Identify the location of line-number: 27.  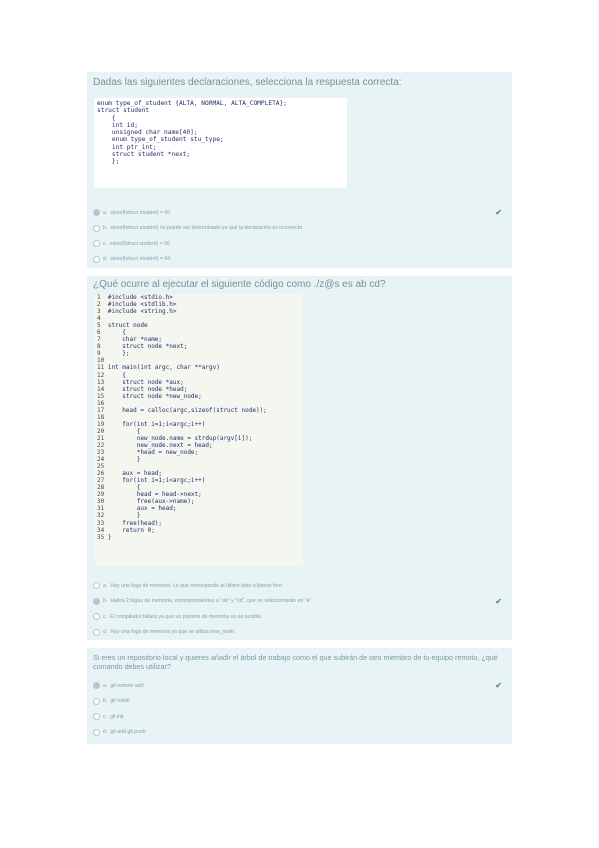
(102, 481).